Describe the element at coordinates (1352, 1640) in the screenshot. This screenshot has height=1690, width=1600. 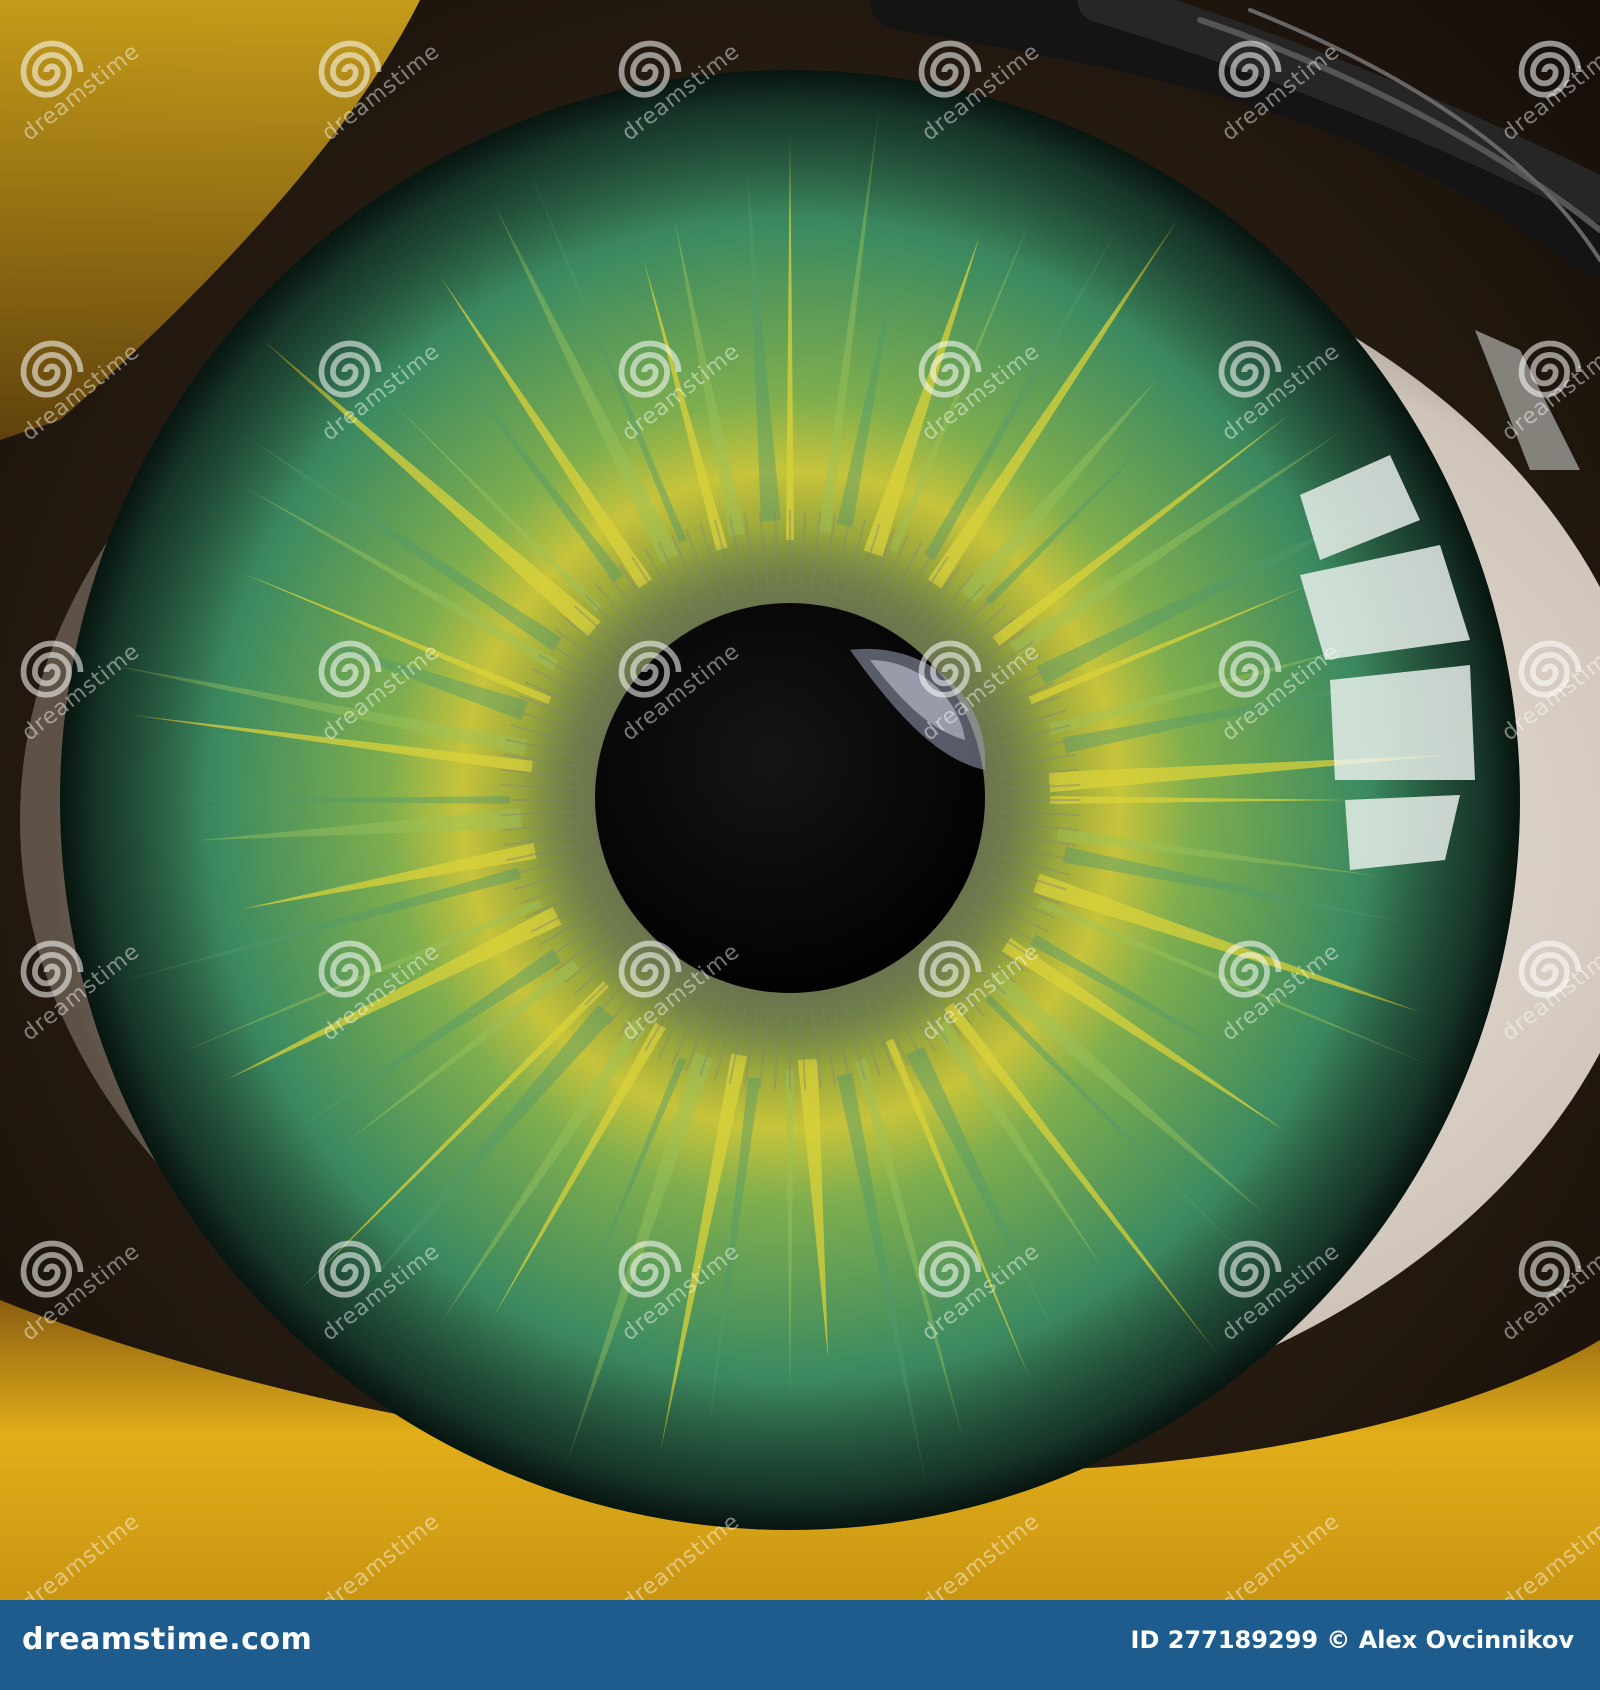
I see `footer-credit: ID 277189299 © Alex Ovcinnikov` at that location.